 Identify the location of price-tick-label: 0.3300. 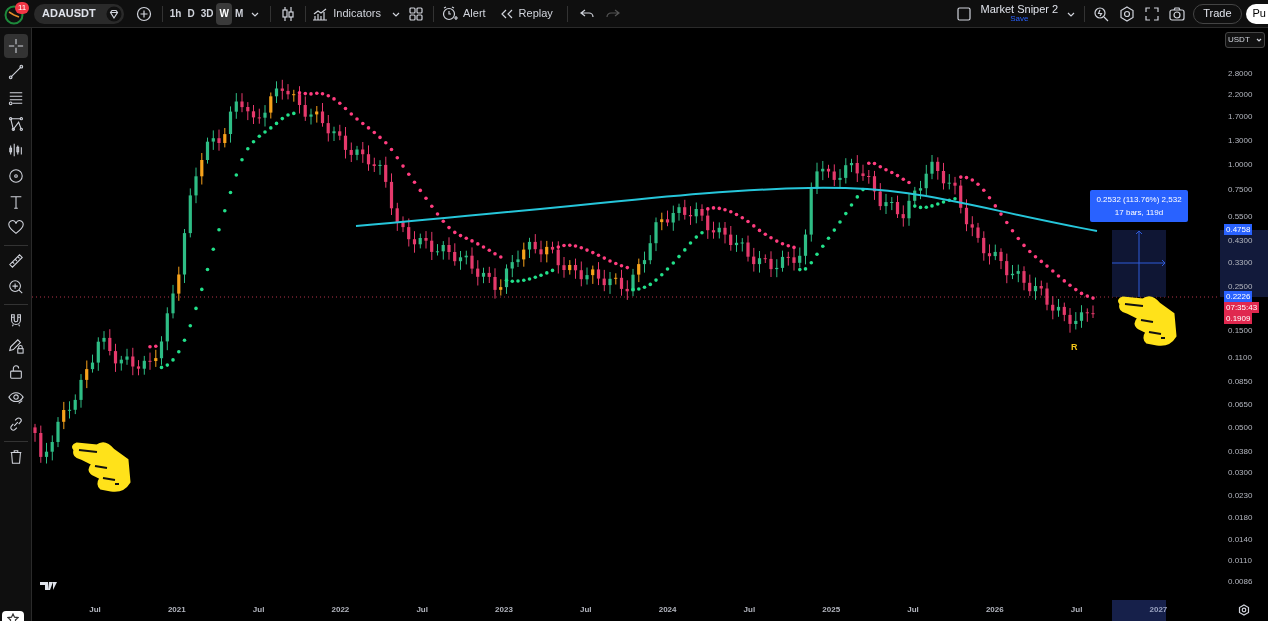
(1240, 263).